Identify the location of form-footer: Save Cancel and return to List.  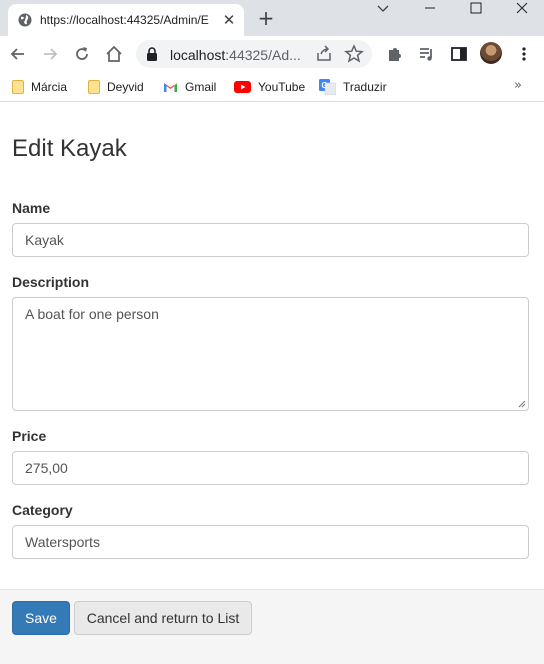
(272, 626).